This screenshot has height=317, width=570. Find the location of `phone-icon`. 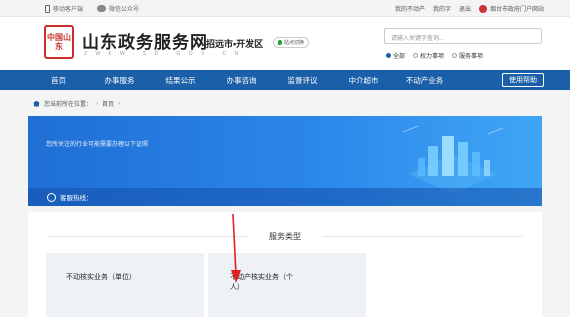

phone-icon is located at coordinates (47, 8).